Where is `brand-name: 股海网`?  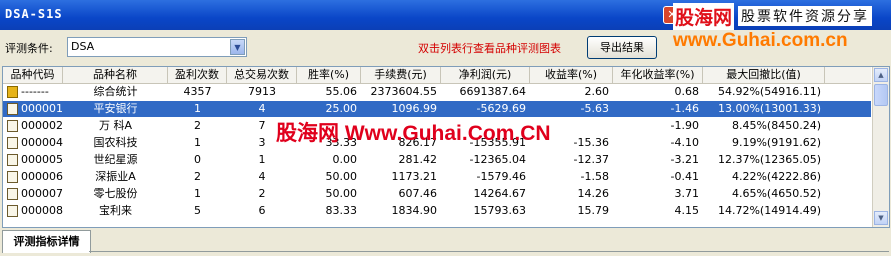
brand-name: 股海网 is located at coordinates (704, 16).